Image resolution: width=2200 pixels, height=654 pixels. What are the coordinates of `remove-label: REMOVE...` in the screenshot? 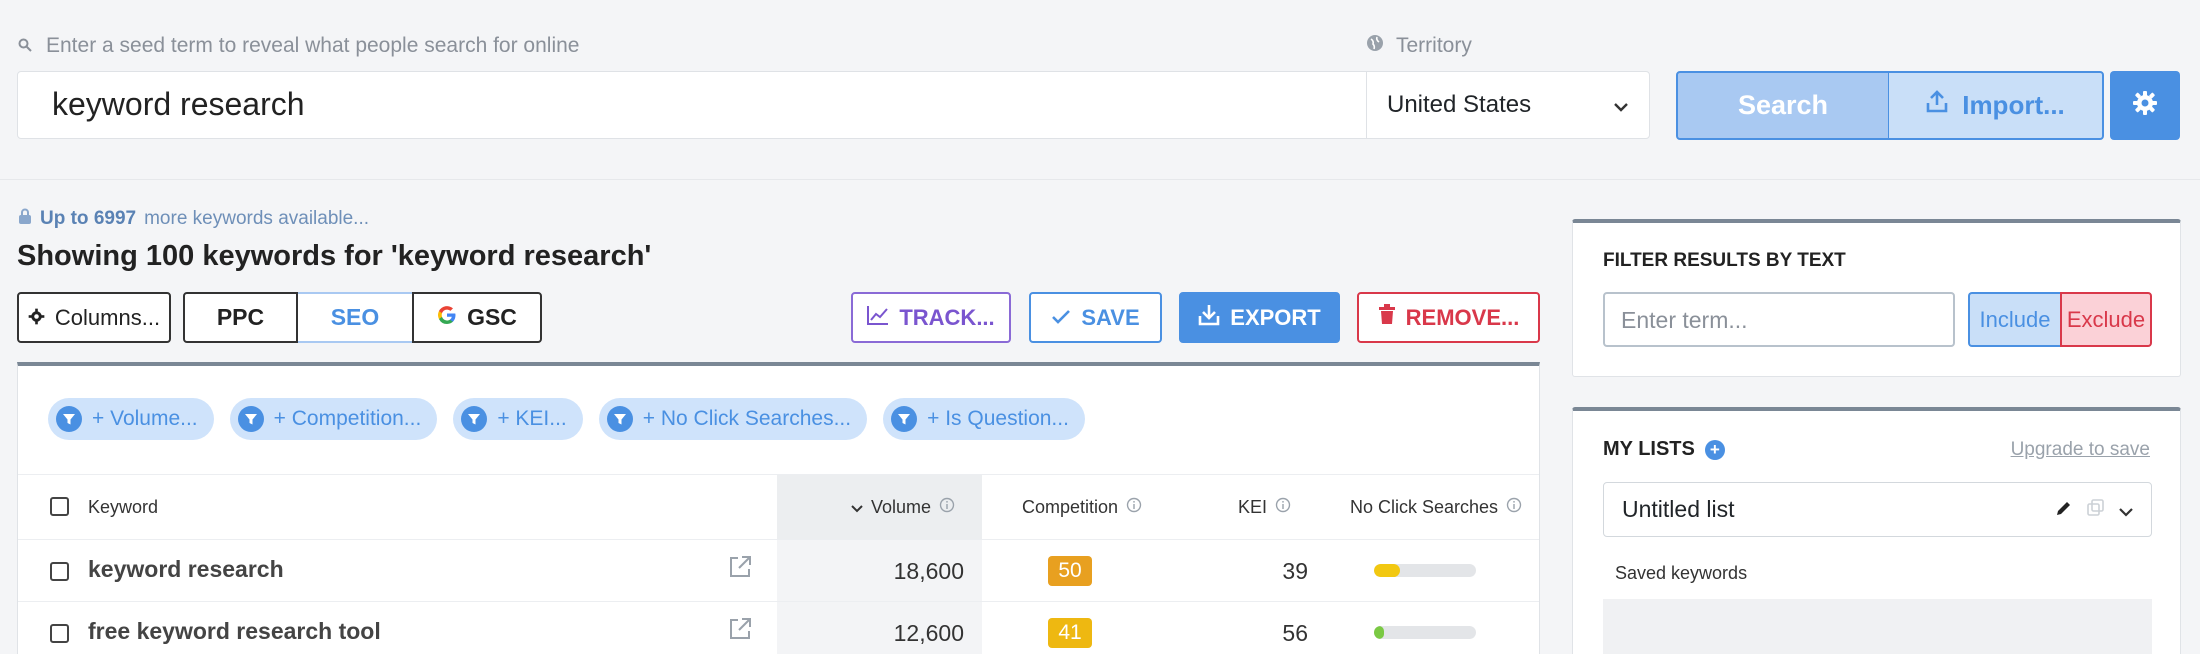 It's located at (1462, 317).